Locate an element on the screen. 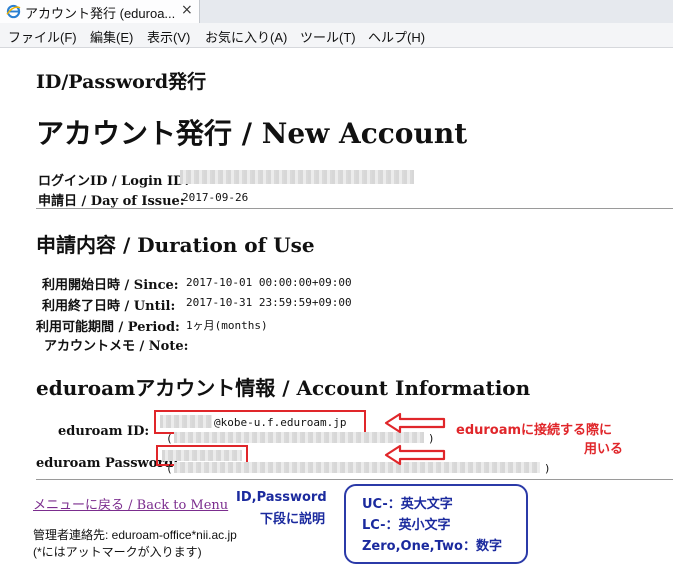  page-title: アカウント発行 / New Account is located at coordinates (252, 133).